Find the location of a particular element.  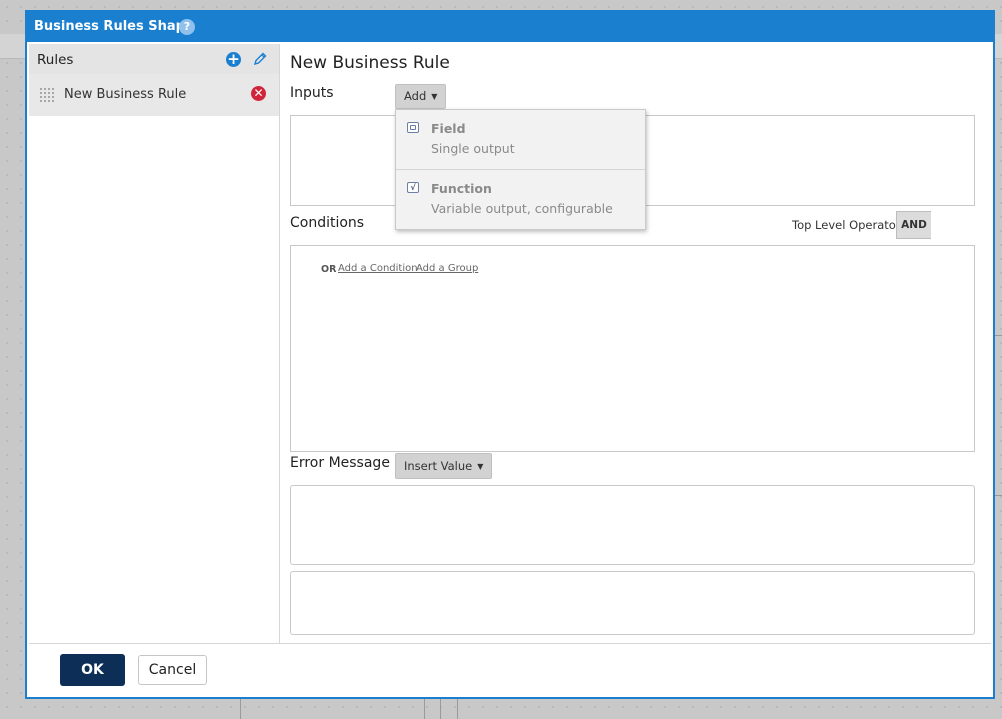

error-message-input is located at coordinates (632, 525).